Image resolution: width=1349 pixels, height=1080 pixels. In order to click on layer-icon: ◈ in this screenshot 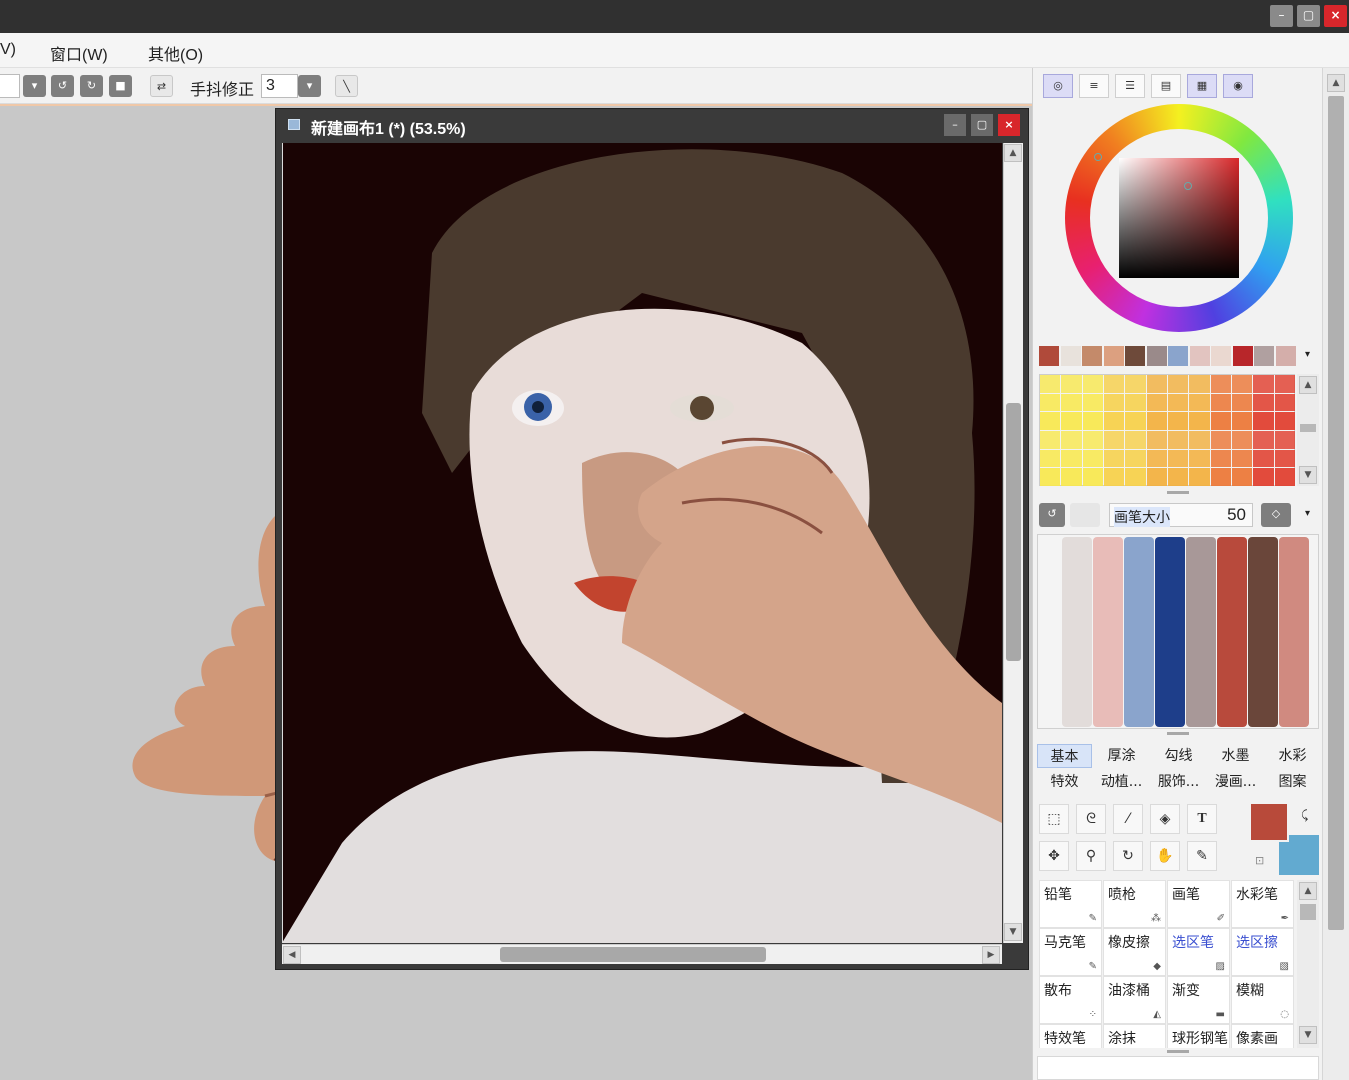, I will do `click(1165, 819)`.